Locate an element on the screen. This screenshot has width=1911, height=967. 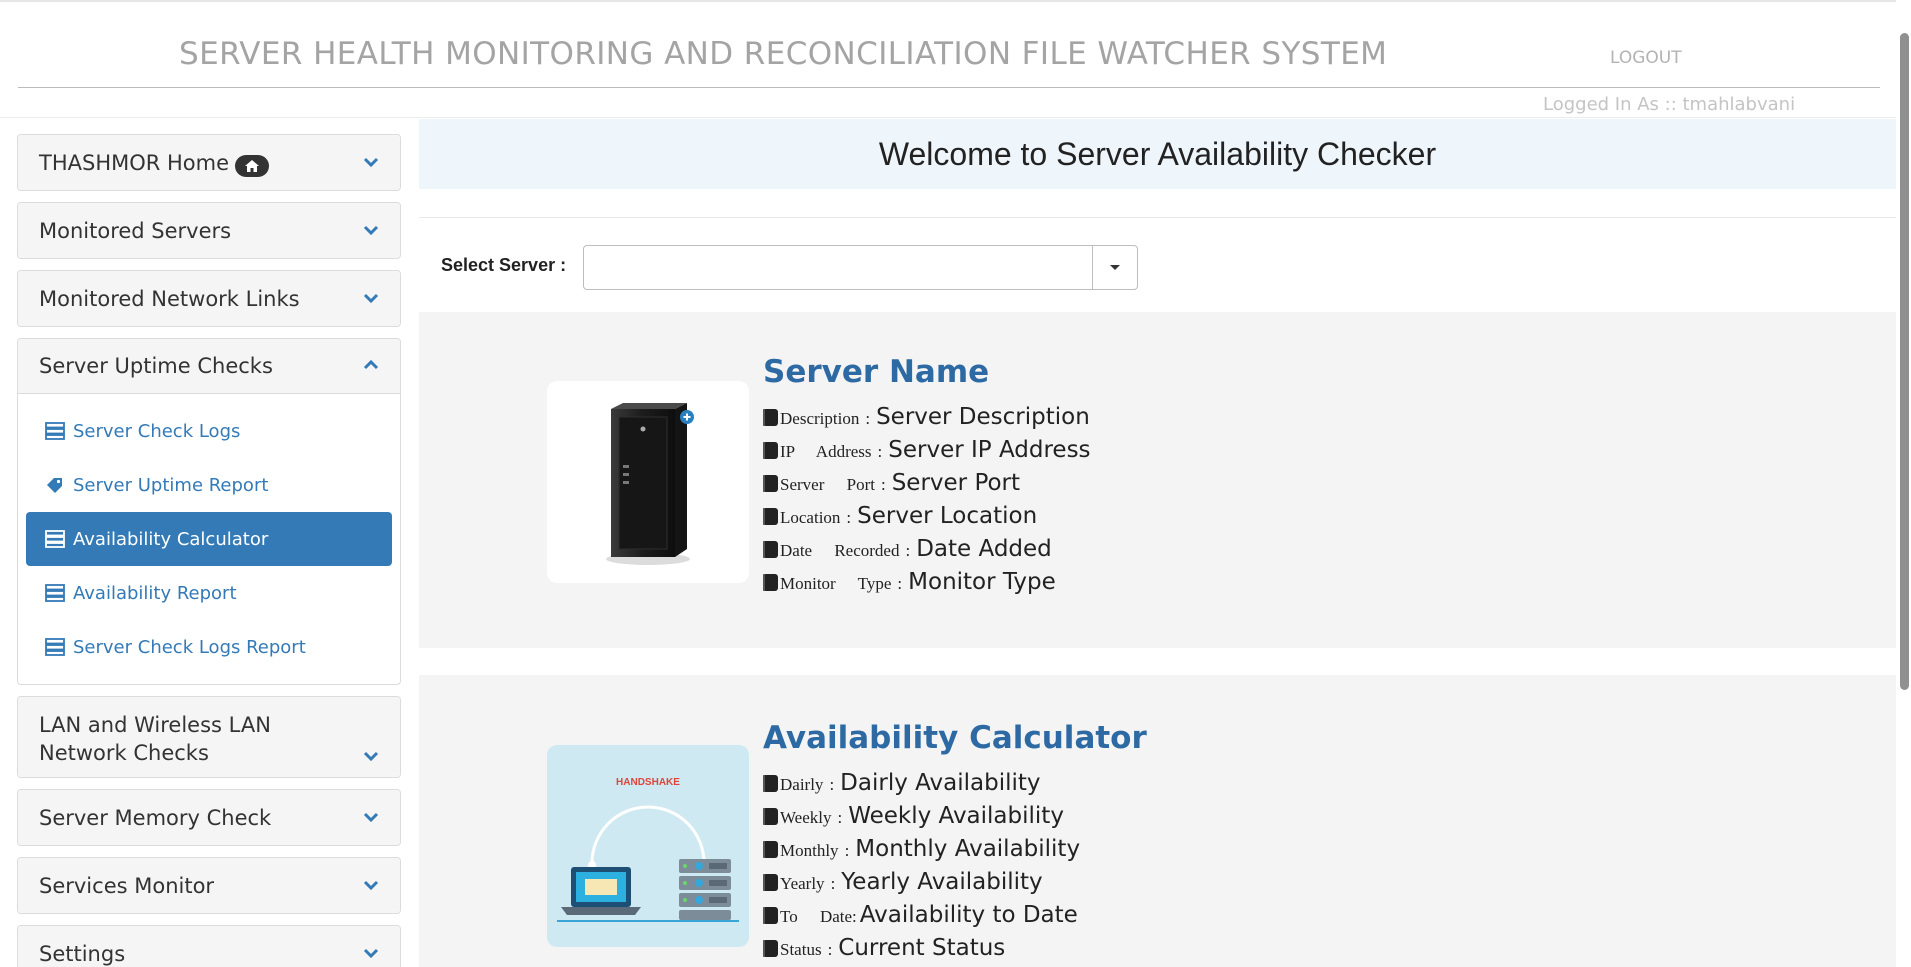
submenu-item-server-check-logs: Server Check Logs is located at coordinates (209, 431).